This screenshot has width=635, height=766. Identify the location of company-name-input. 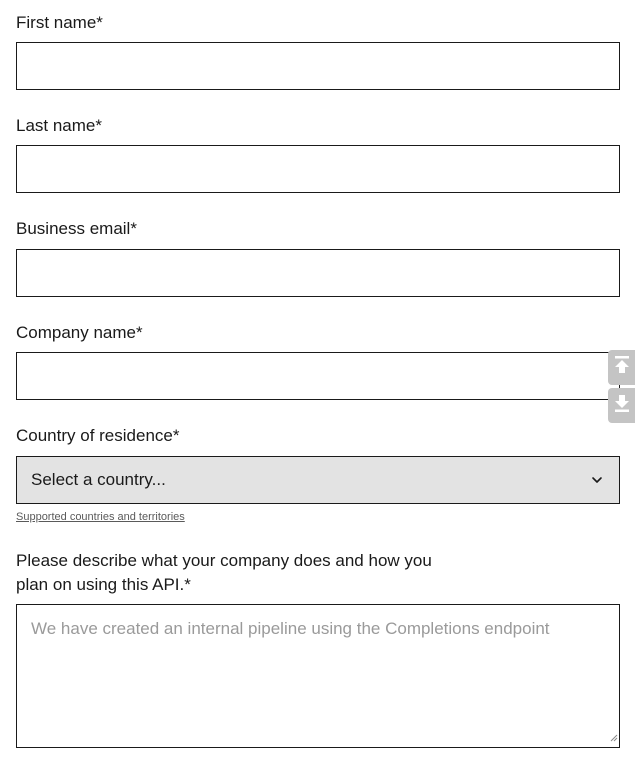
(318, 376).